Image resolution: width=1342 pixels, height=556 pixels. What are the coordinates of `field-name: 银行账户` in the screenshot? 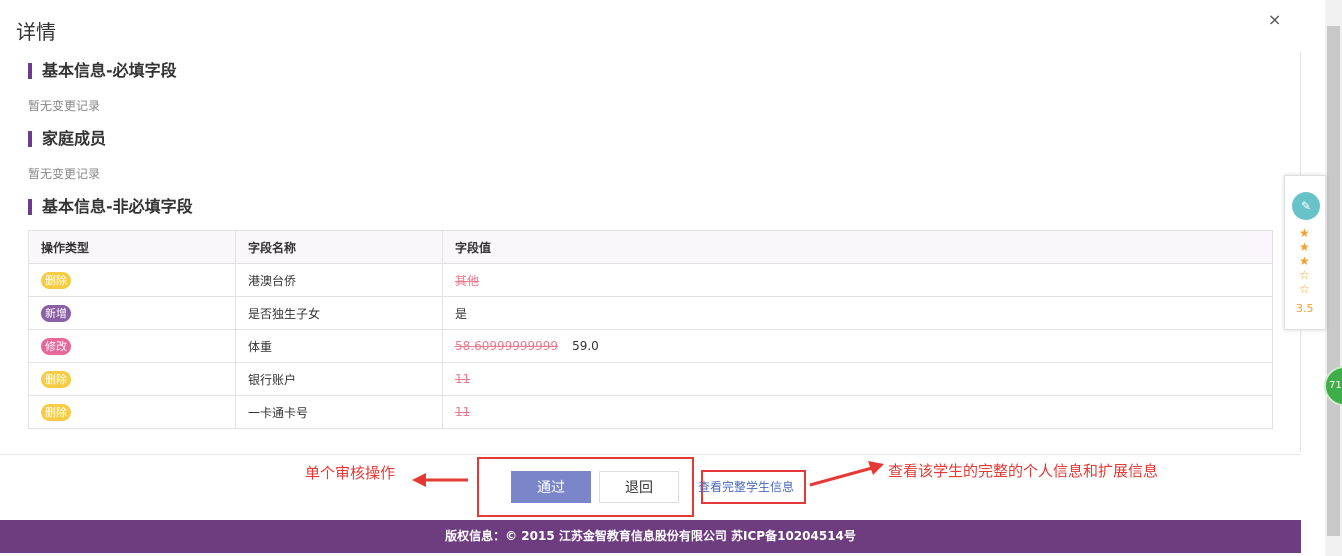 It's located at (339, 379).